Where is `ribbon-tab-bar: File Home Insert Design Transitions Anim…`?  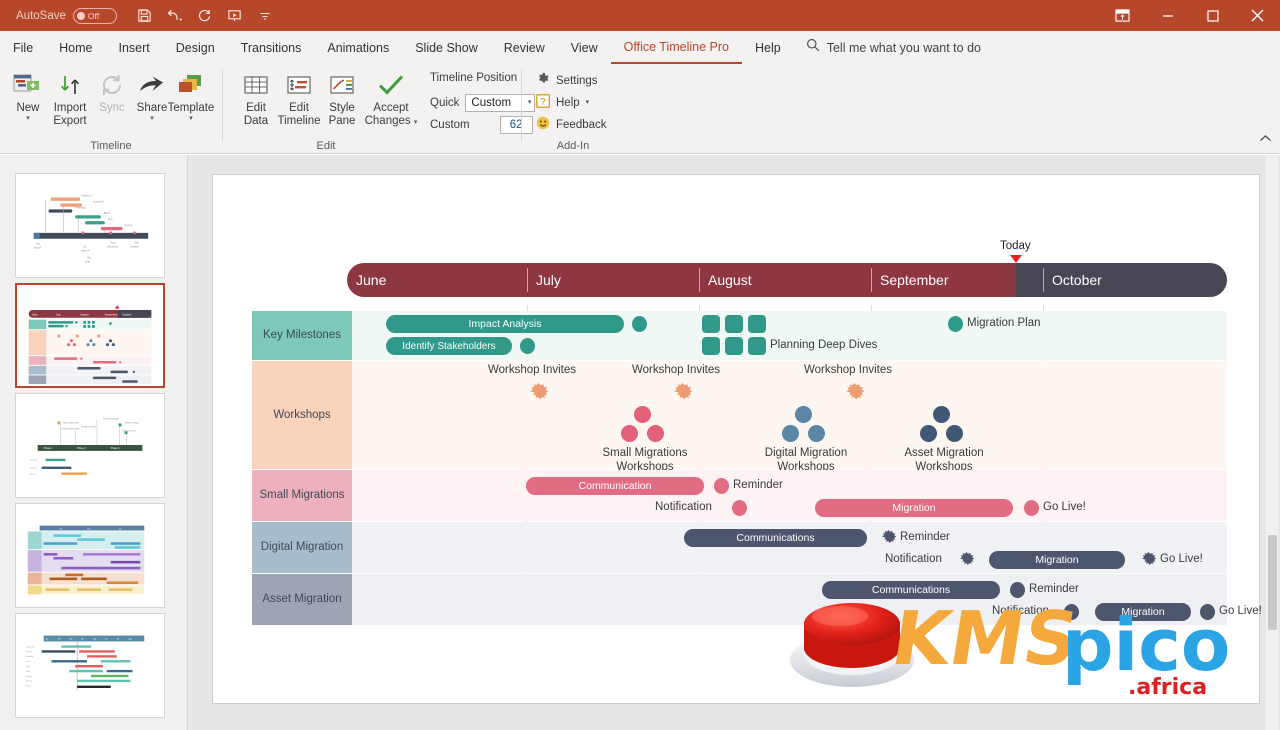 ribbon-tab-bar: File Home Insert Design Transitions Anim… is located at coordinates (640, 47).